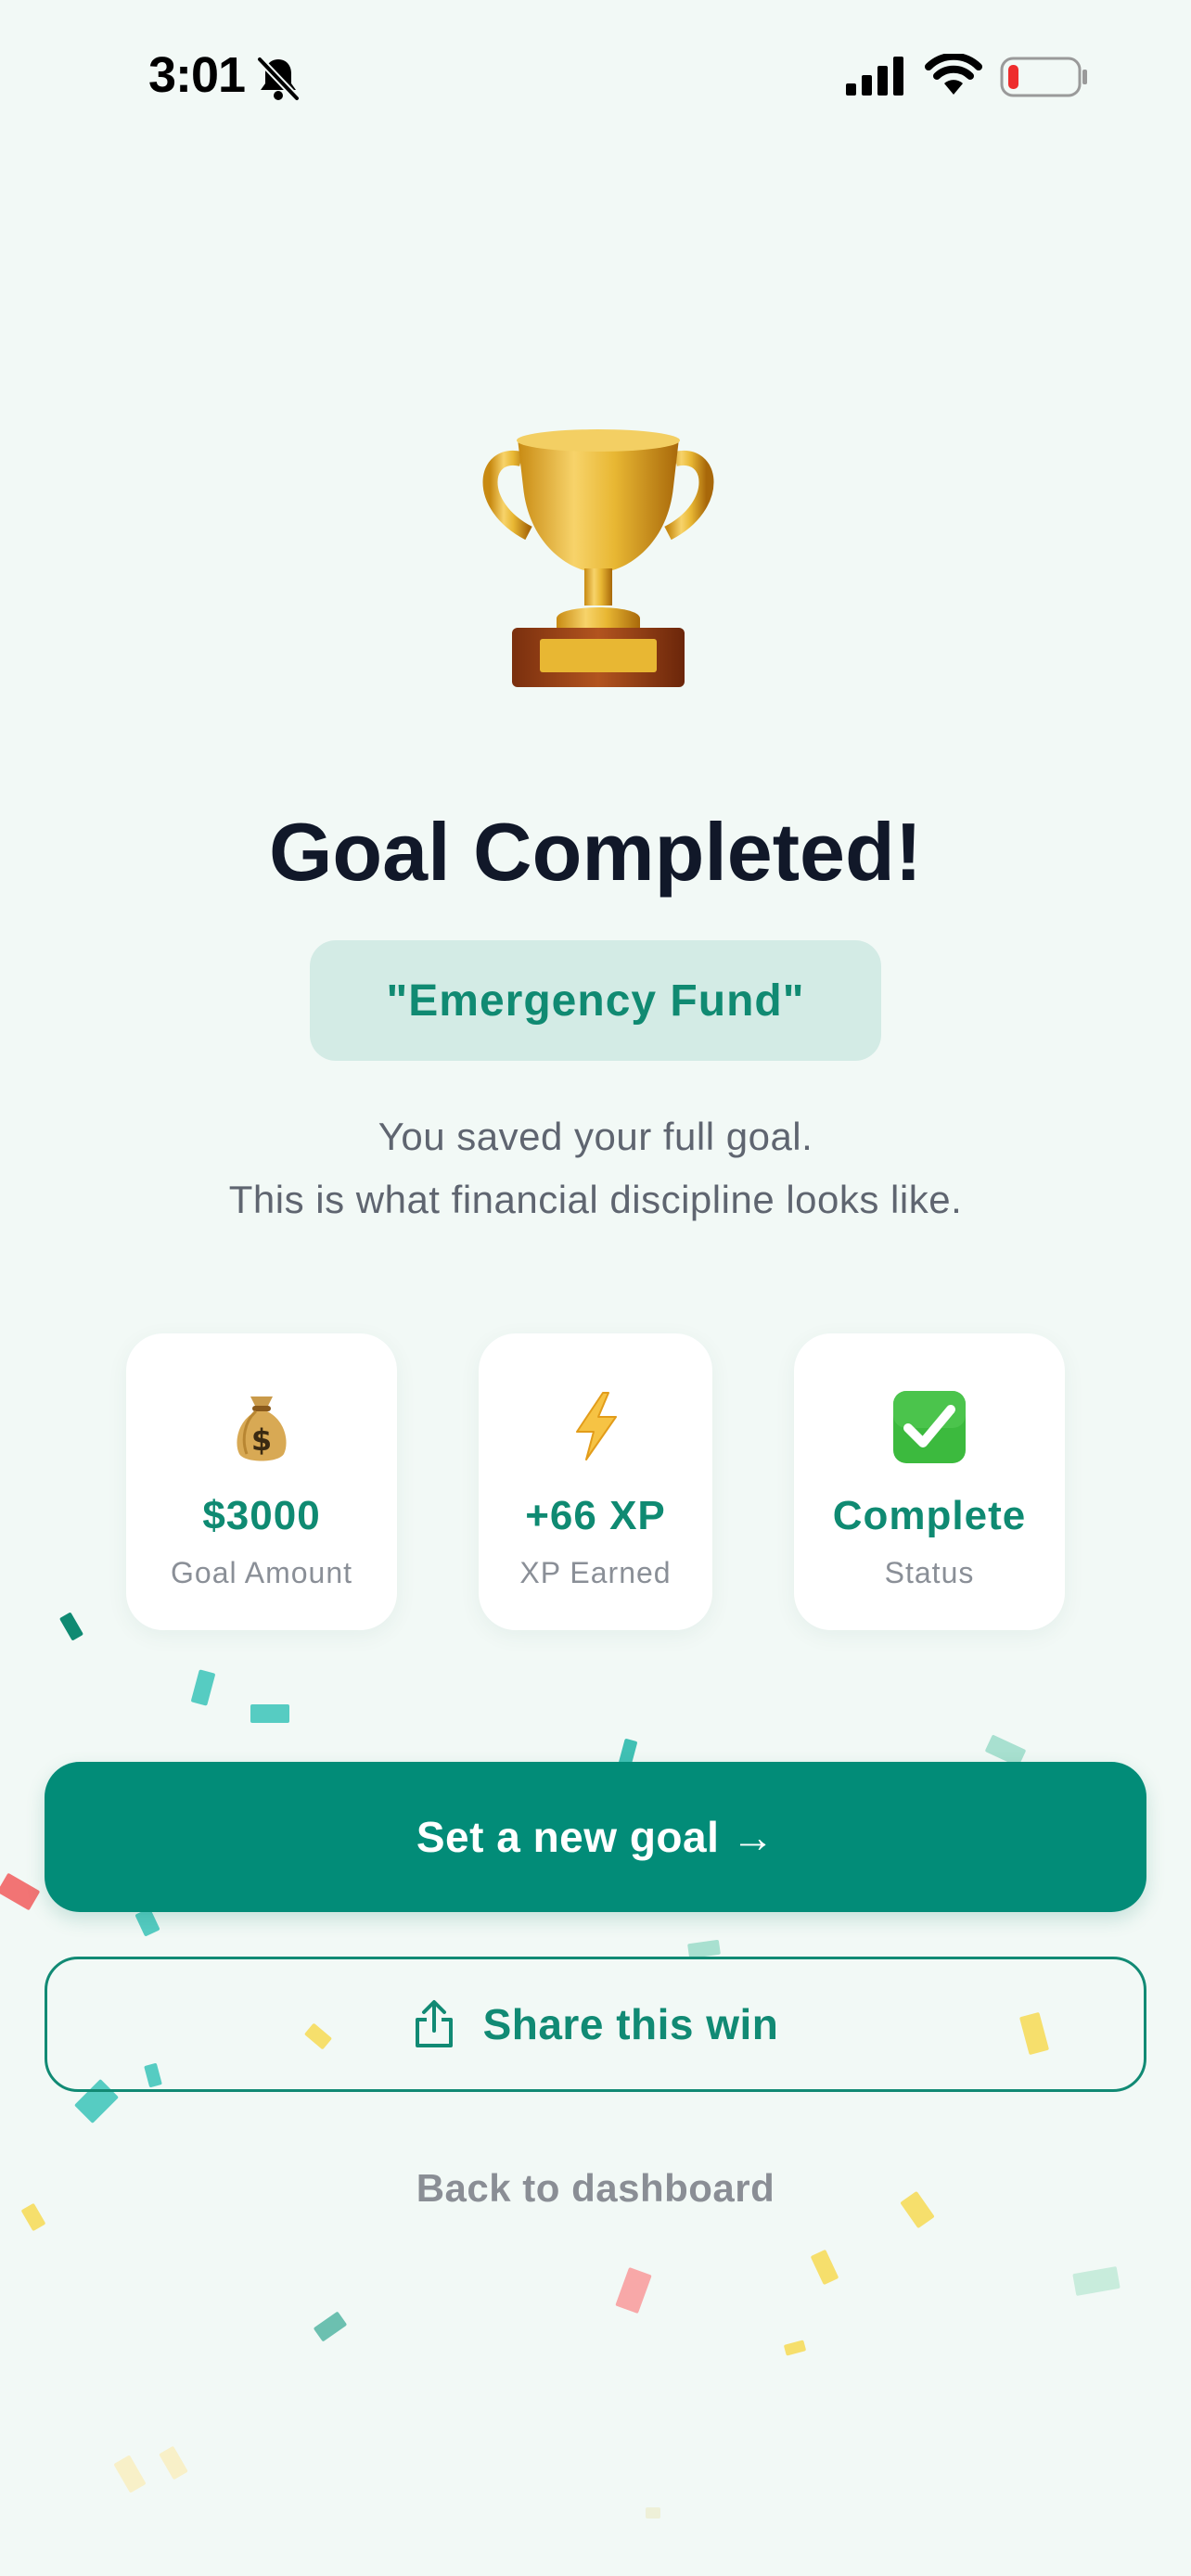 This screenshot has height=2576, width=1191. What do you see at coordinates (595, 1136) in the screenshot?
I see `subtitle-line-1: You saved your full goal.` at bounding box center [595, 1136].